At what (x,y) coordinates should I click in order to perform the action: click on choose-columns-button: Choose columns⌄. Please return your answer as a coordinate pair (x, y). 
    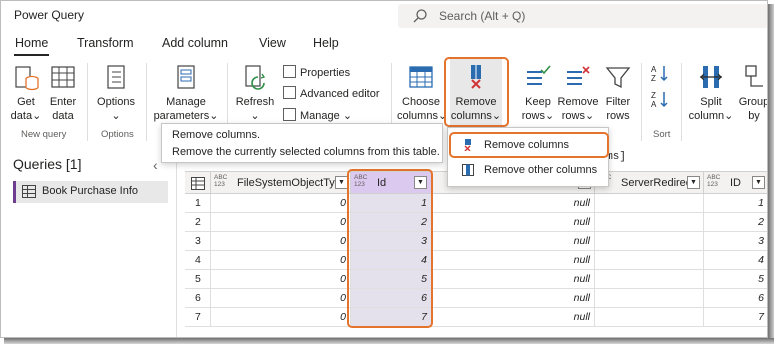
    Looking at the image, I should click on (422, 94).